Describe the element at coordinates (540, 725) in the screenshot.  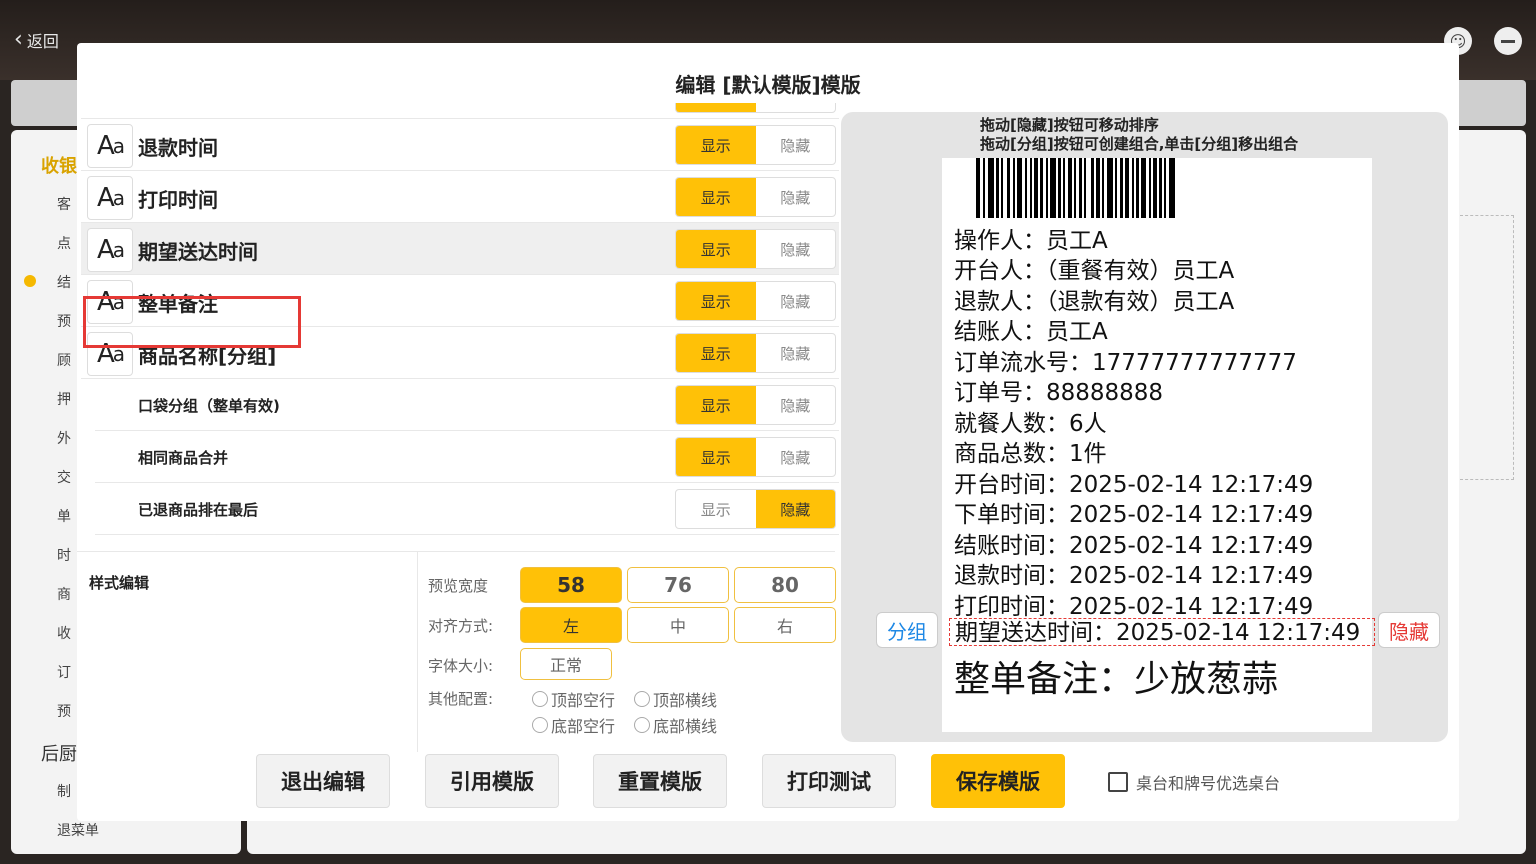
I see `radio-icon` at that location.